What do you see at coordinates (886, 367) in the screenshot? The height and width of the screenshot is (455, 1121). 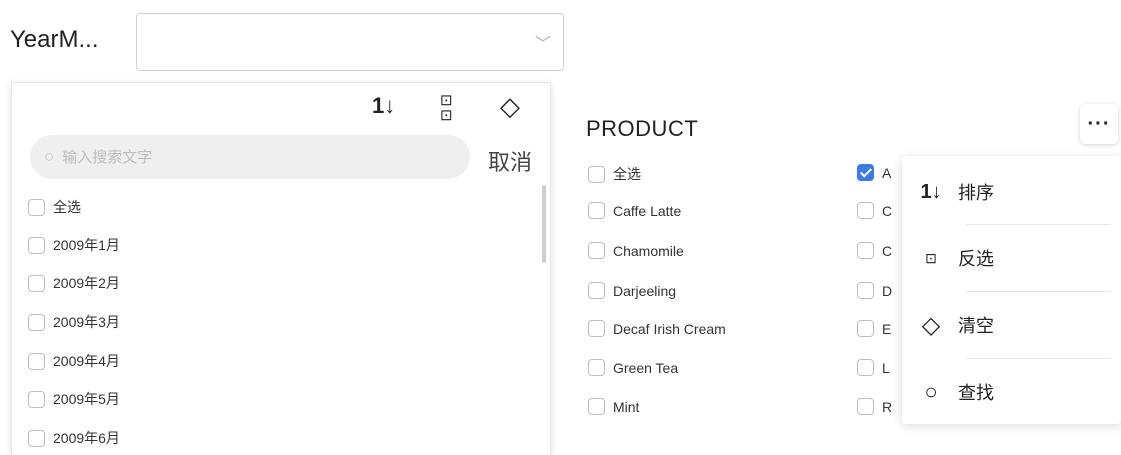 I see `option-label: L` at bounding box center [886, 367].